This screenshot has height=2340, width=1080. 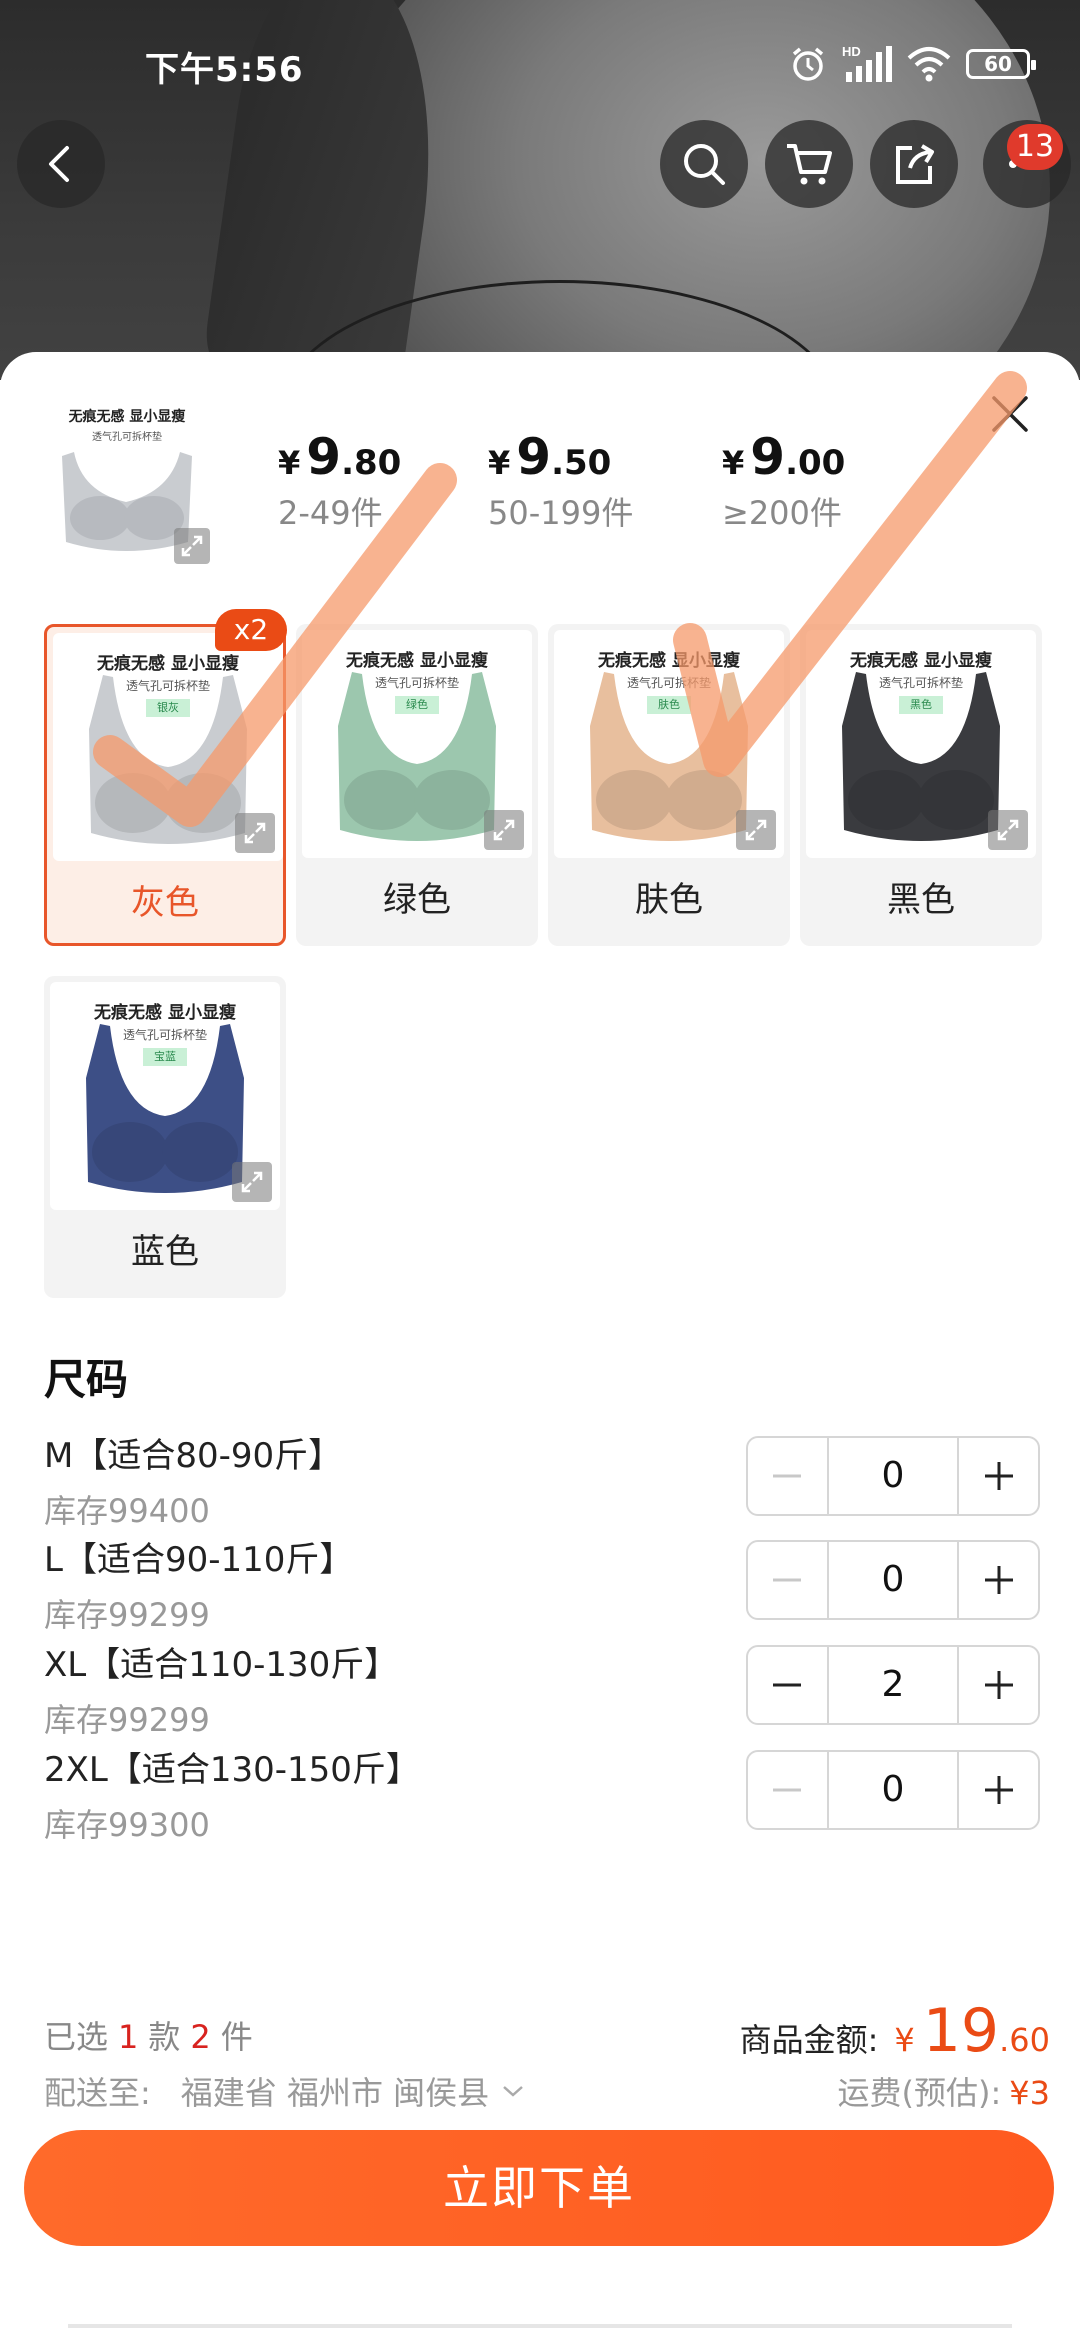 What do you see at coordinates (417, 744) in the screenshot?
I see `color-option-image: 无痕无感 显小显瘦 透气孔可拆杯垫 绿色` at bounding box center [417, 744].